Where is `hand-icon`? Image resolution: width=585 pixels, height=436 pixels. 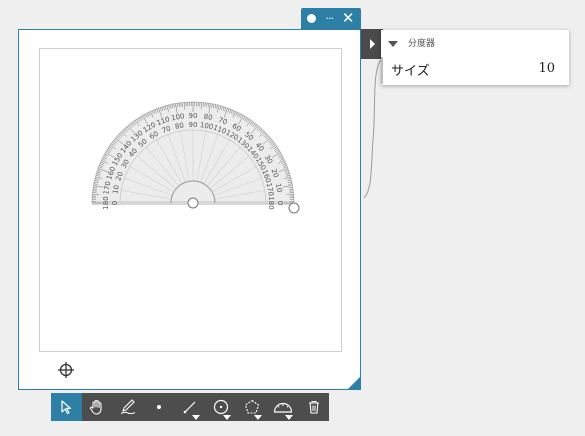 hand-icon is located at coordinates (96, 407).